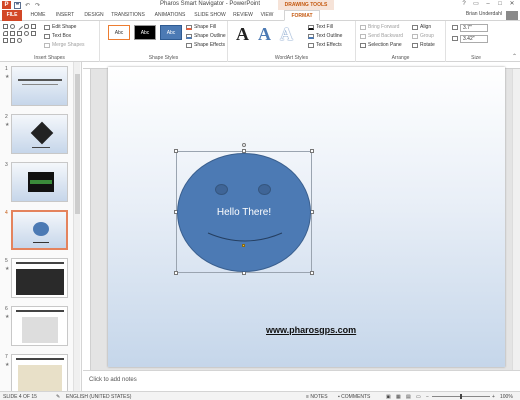 The height and width of the screenshot is (400, 520). Describe the element at coordinates (427, 397) in the screenshot. I see `zoom-out-icon: −` at that location.